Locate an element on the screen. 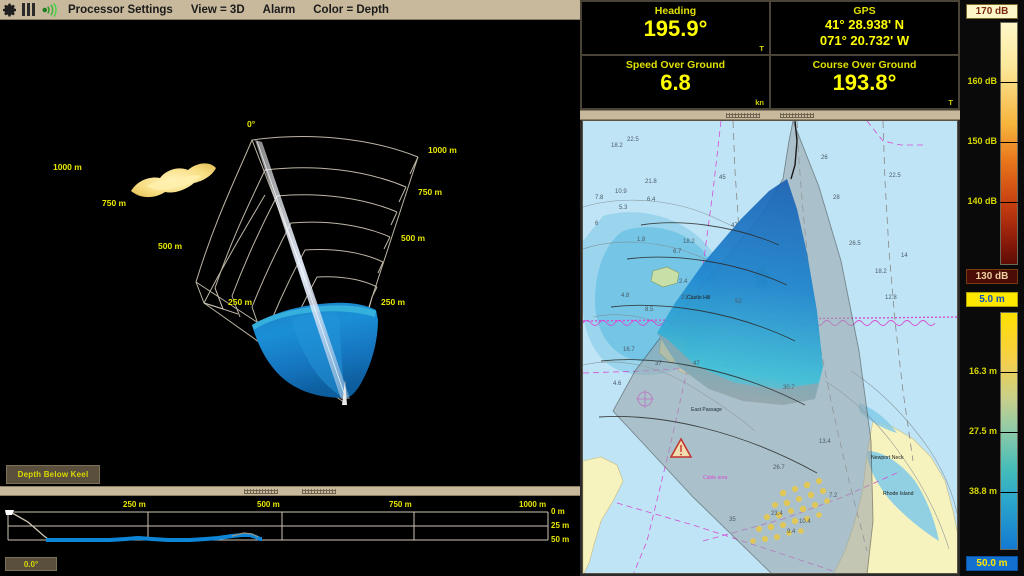  depth-profile-canvas is located at coordinates (277, 526).